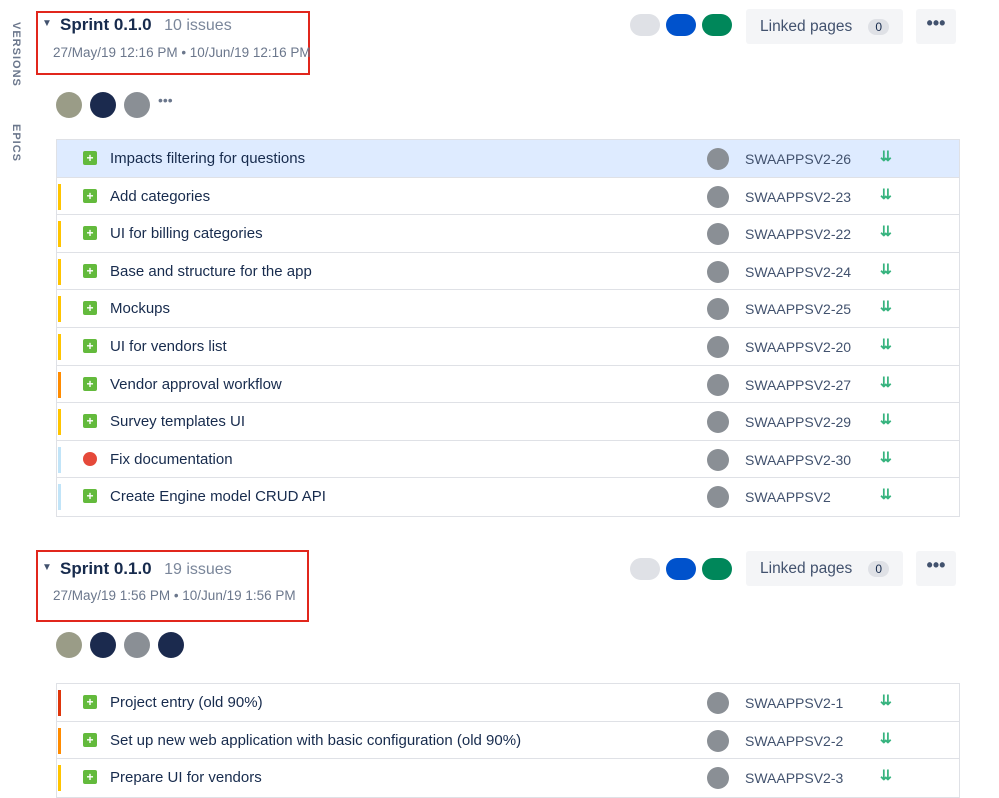 The width and height of the screenshot is (999, 798). I want to click on issue-row: + Add categories SWAAPPSV2-23 ⇊, so click(508, 196).